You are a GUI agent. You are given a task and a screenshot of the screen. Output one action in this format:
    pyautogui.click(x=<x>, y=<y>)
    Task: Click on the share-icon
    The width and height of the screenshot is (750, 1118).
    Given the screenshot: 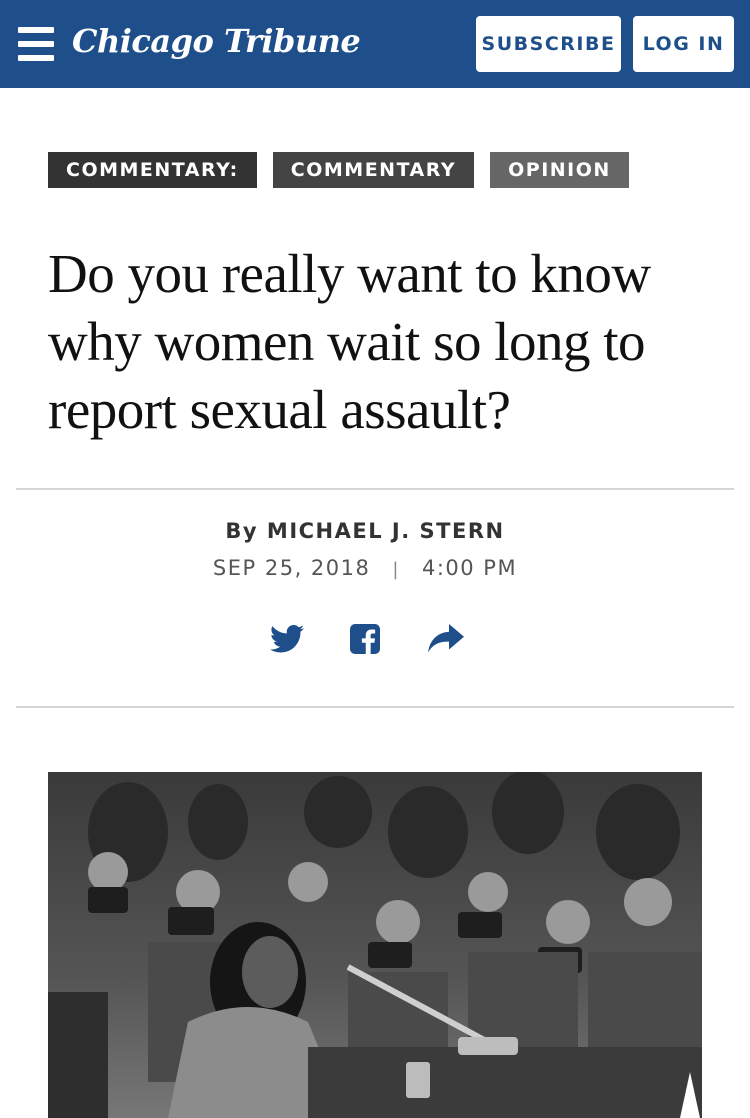 What is the action you would take?
    pyautogui.click(x=446, y=641)
    